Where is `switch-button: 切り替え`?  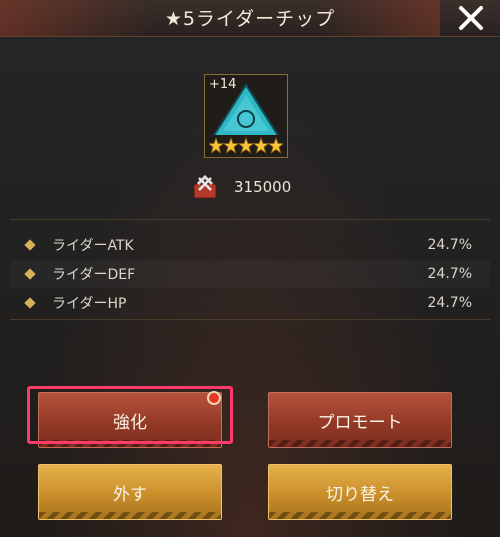
switch-button: 切り替え is located at coordinates (360, 492).